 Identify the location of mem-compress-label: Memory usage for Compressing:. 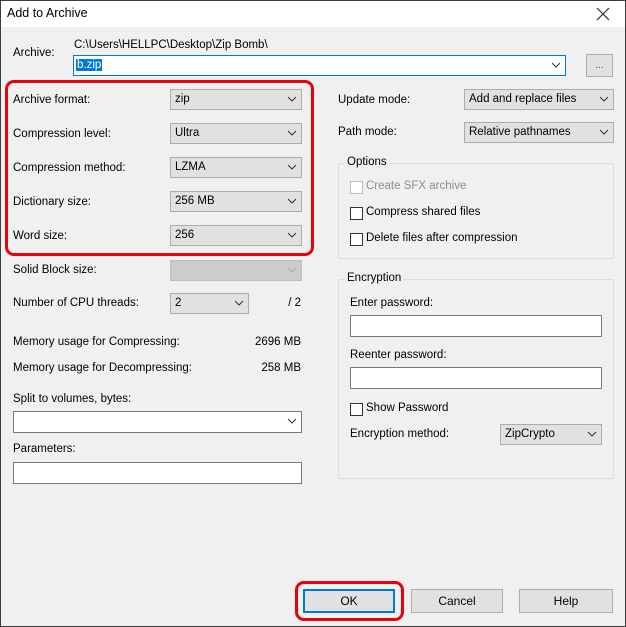
(96, 342).